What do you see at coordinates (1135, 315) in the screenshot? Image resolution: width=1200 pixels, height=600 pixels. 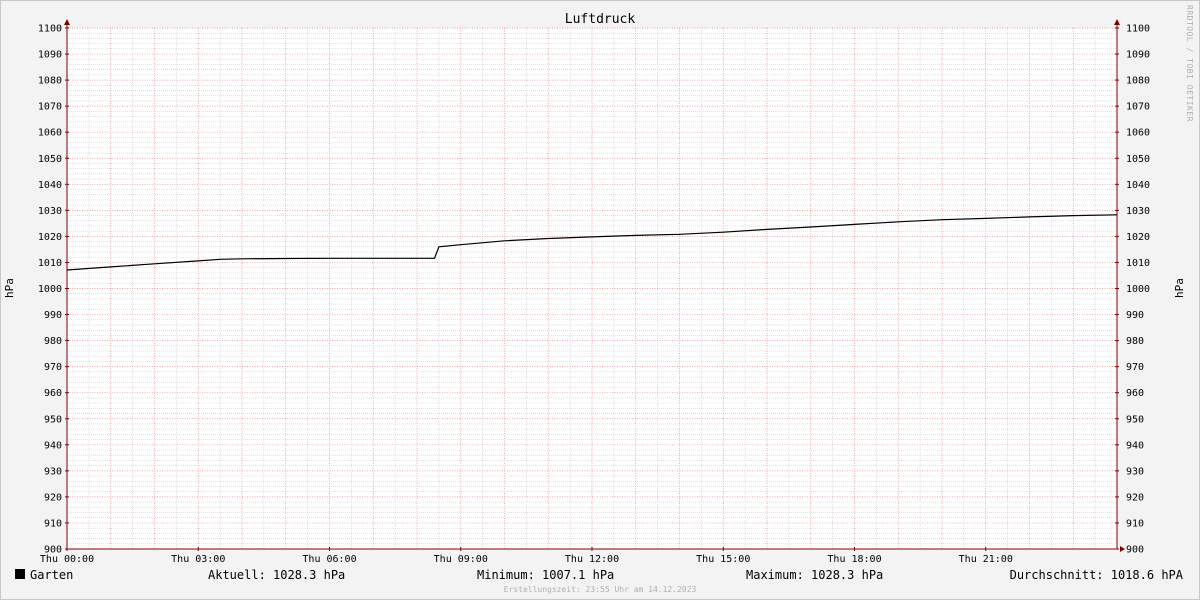 I see `y-tick-label-right: 990` at bounding box center [1135, 315].